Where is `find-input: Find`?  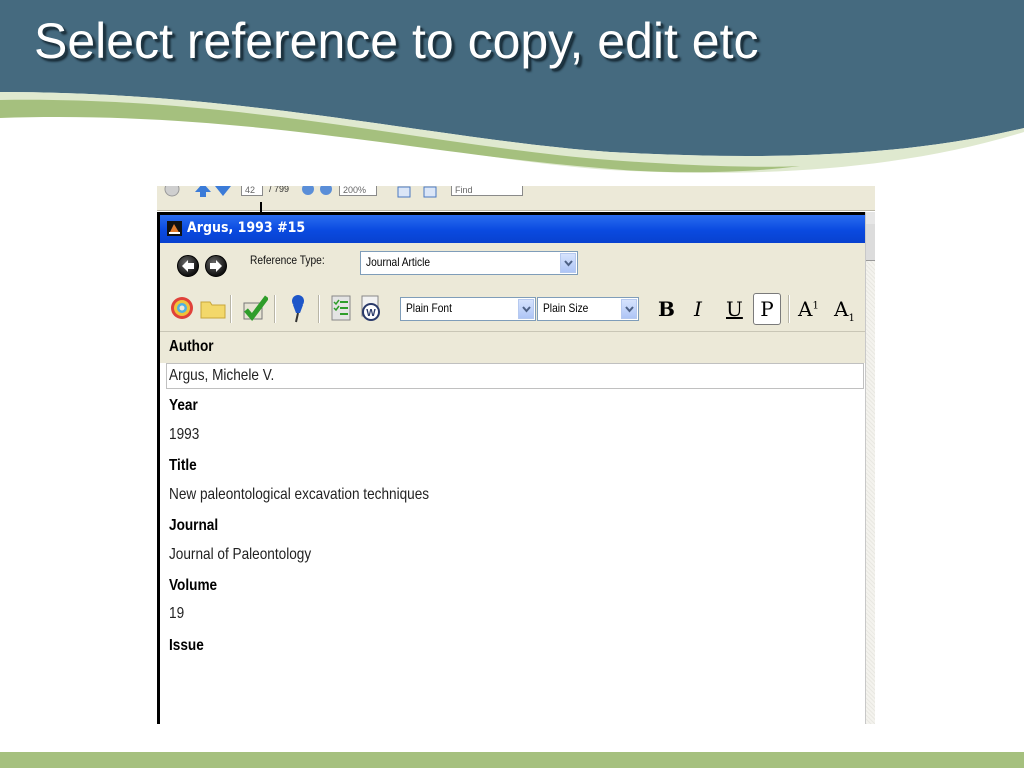
find-input: Find is located at coordinates (487, 191).